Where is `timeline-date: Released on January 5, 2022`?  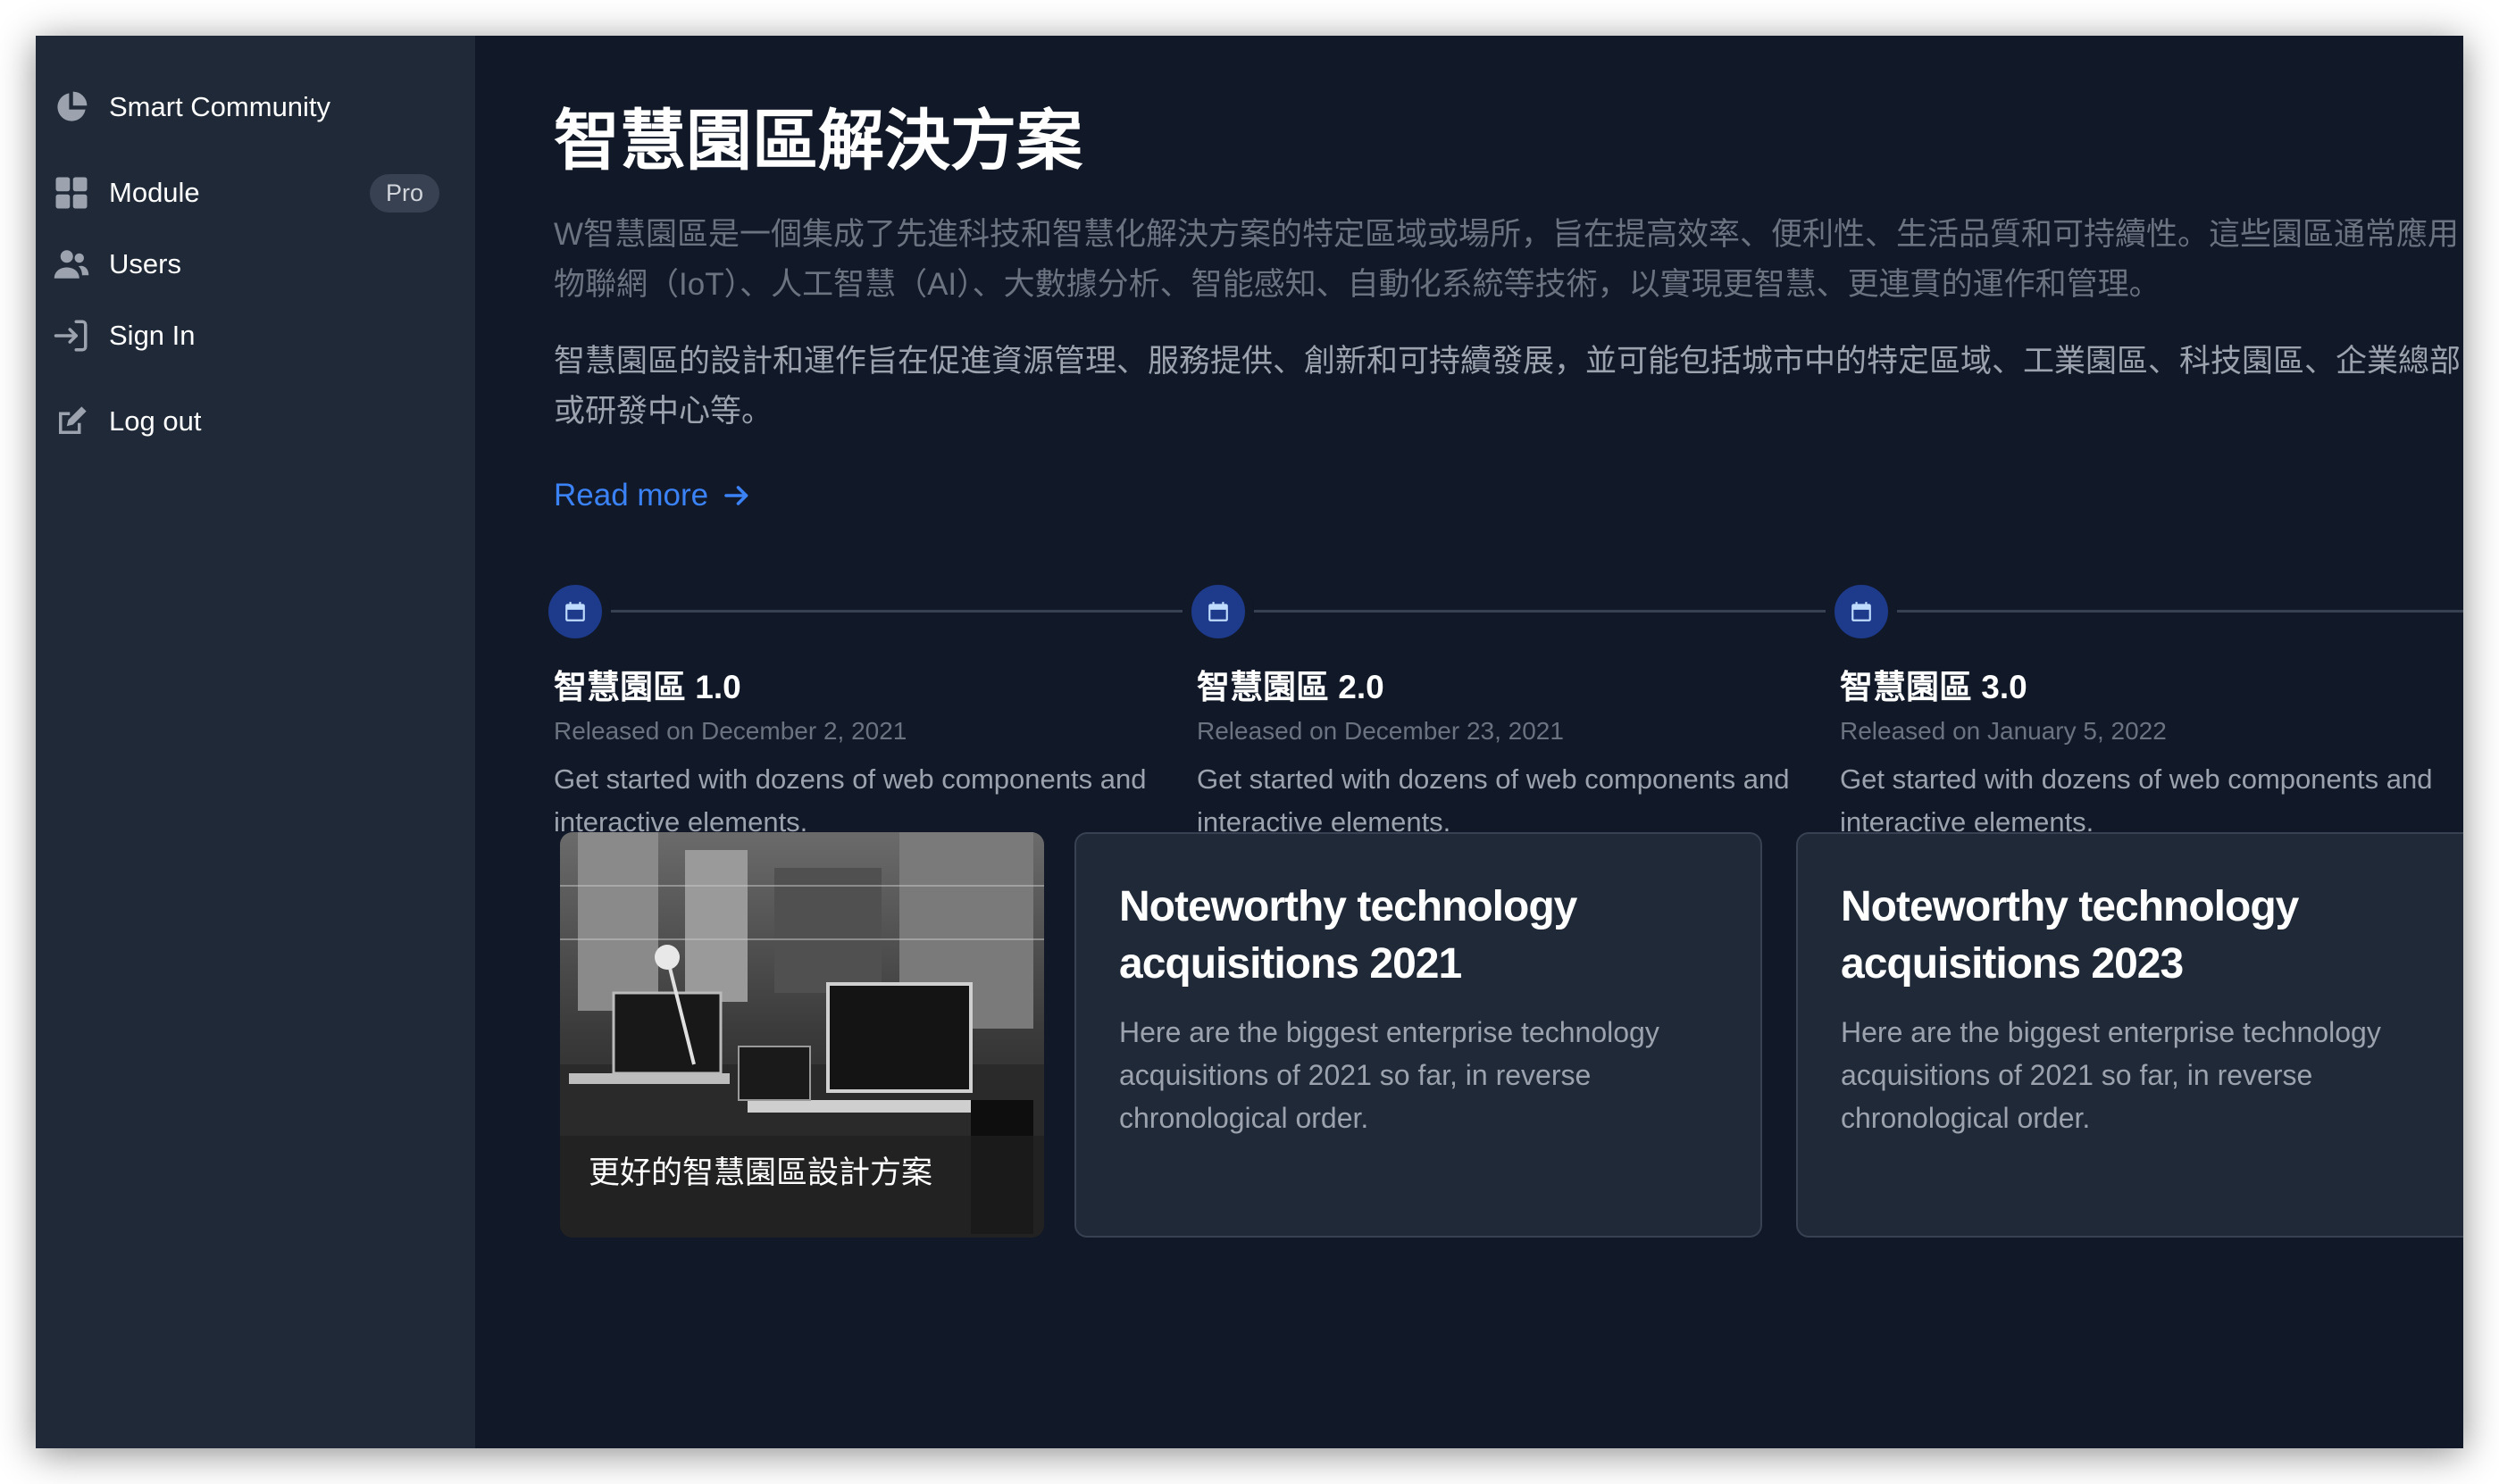
timeline-date: Released on January 5, 2022 is located at coordinates (2003, 731).